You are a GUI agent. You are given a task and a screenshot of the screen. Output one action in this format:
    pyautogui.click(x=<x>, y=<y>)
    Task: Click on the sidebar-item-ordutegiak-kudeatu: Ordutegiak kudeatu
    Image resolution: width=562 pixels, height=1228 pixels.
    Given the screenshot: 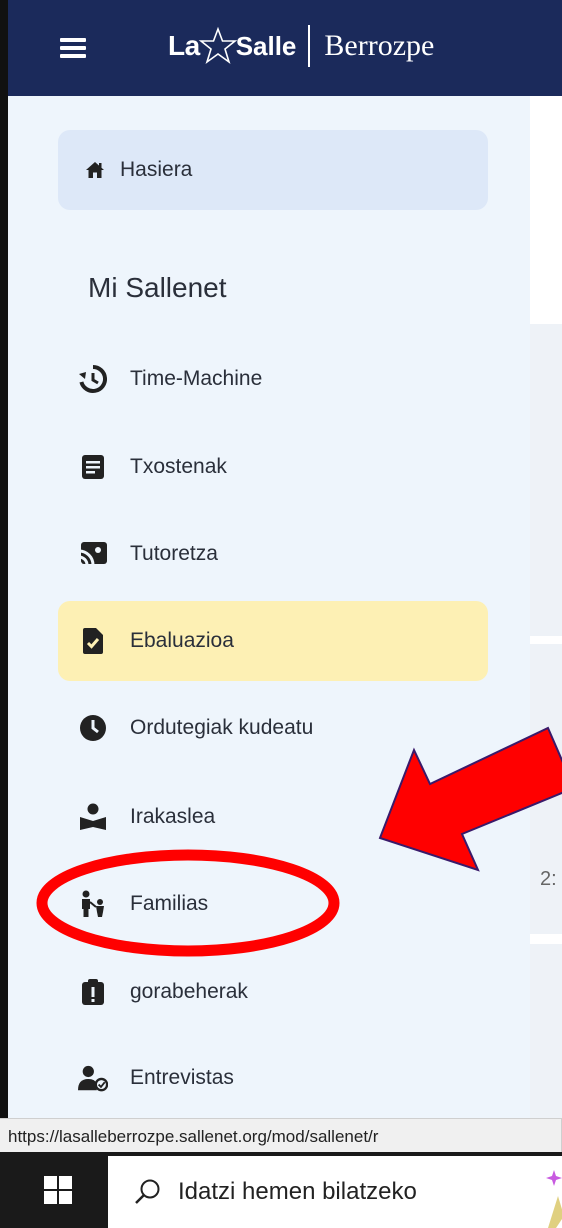 What is the action you would take?
    pyautogui.click(x=273, y=728)
    